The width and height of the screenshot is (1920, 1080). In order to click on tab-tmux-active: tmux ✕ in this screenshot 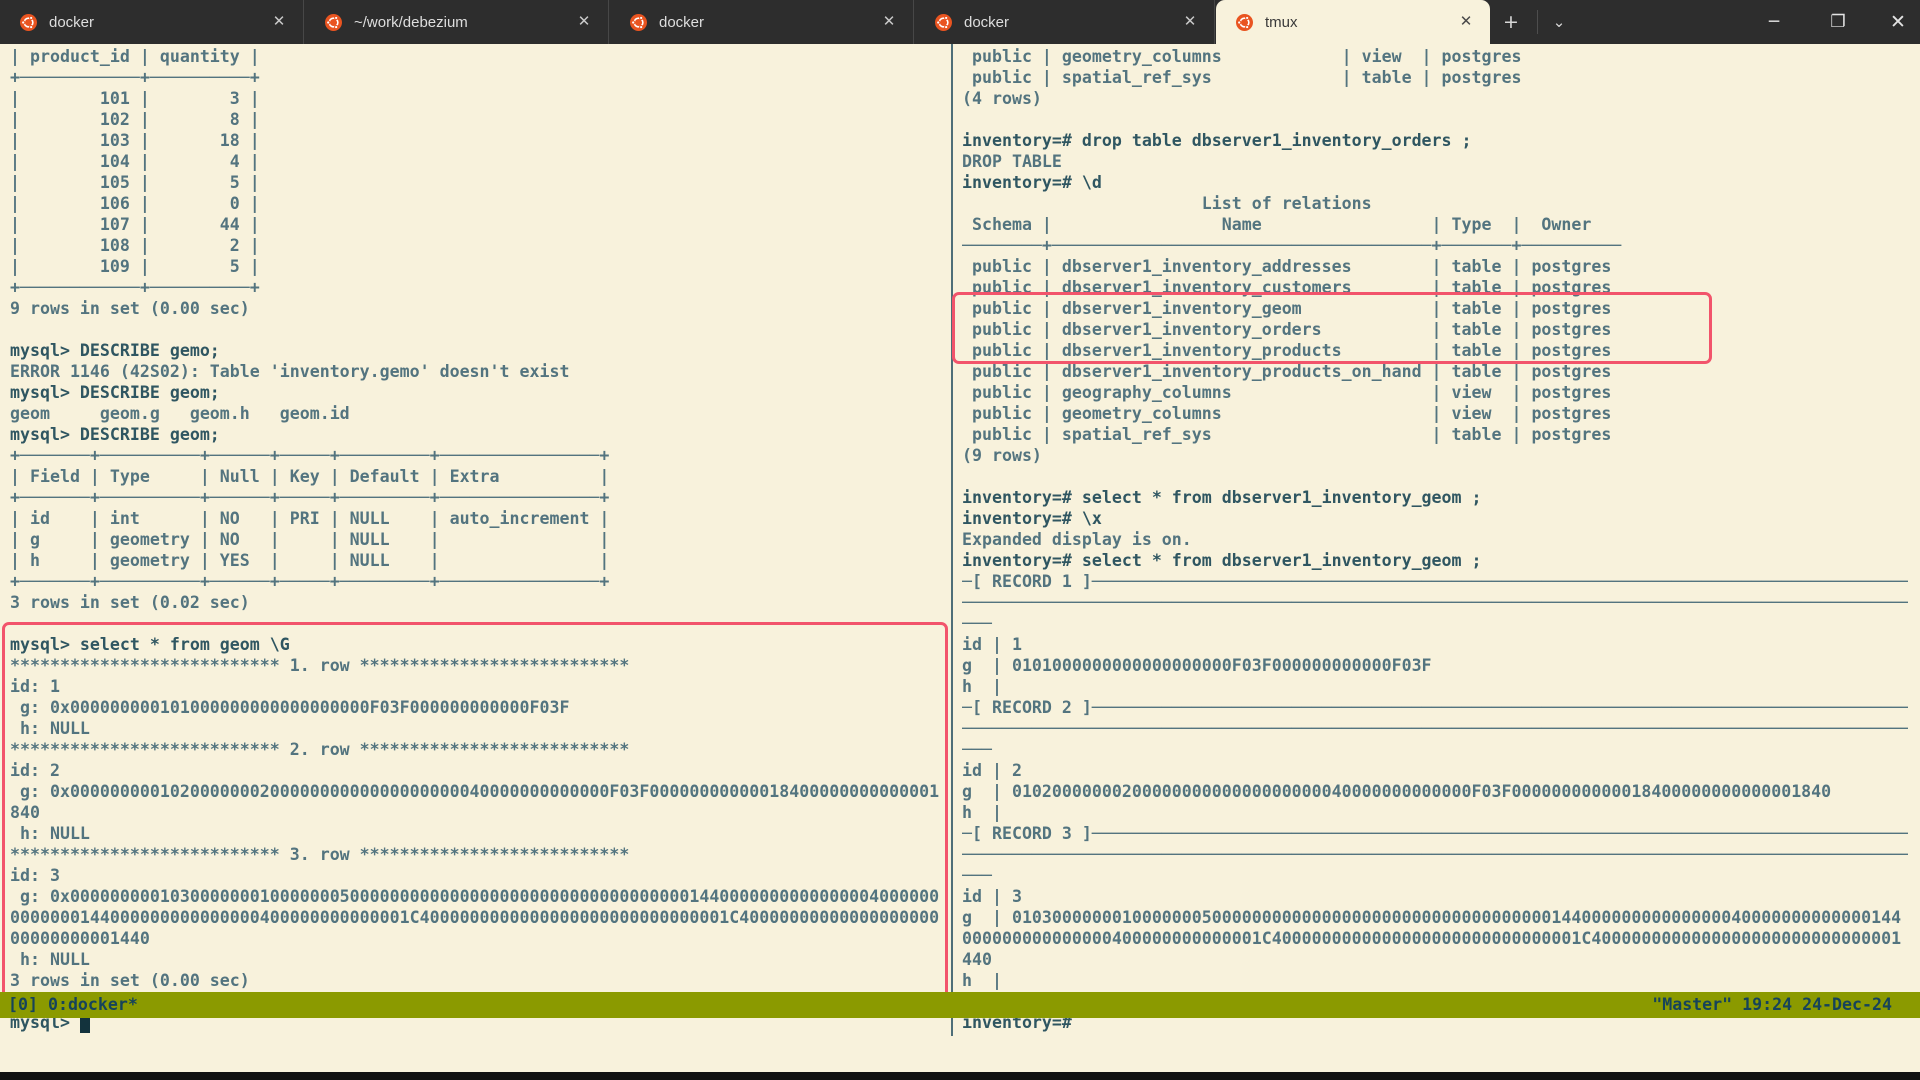, I will do `click(1353, 22)`.